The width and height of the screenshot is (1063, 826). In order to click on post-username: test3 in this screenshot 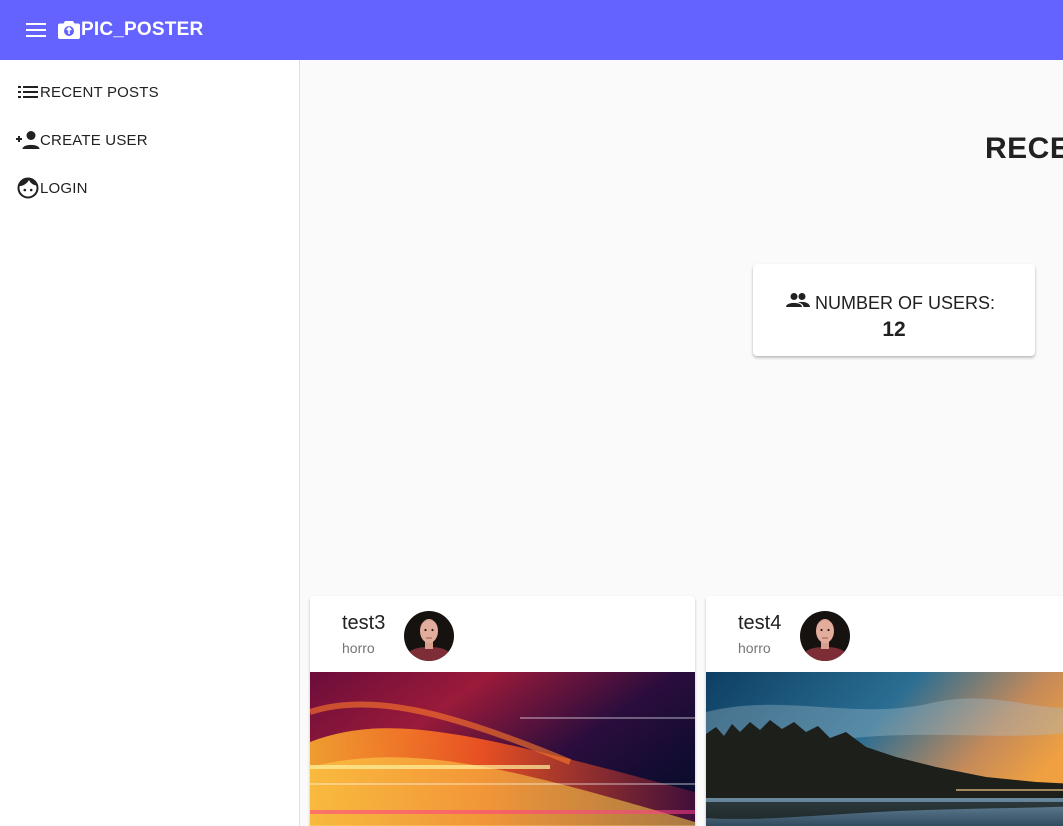, I will do `click(364, 623)`.